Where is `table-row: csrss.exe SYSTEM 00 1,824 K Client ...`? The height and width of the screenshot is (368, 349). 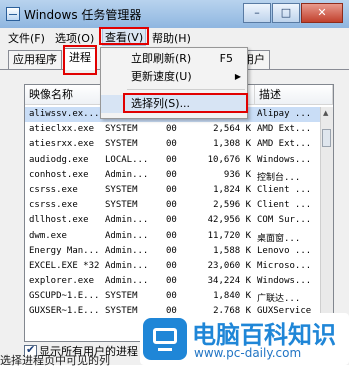
table-row: csrss.exe SYSTEM 00 1,824 K Client ... is located at coordinates (173, 190).